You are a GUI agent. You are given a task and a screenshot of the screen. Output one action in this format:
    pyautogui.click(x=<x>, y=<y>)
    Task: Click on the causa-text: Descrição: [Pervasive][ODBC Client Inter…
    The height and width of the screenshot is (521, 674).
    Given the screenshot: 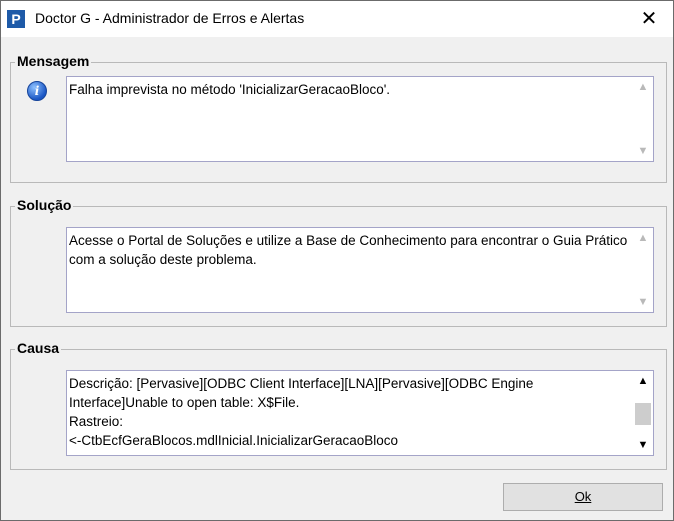 What is the action you would take?
    pyautogui.click(x=349, y=412)
    